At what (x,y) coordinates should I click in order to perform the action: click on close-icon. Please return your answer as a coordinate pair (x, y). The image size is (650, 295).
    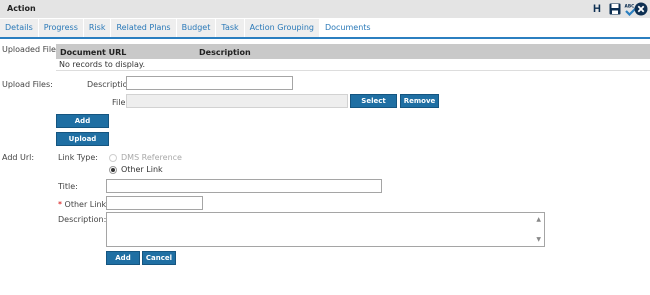
    Looking at the image, I should click on (641, 9).